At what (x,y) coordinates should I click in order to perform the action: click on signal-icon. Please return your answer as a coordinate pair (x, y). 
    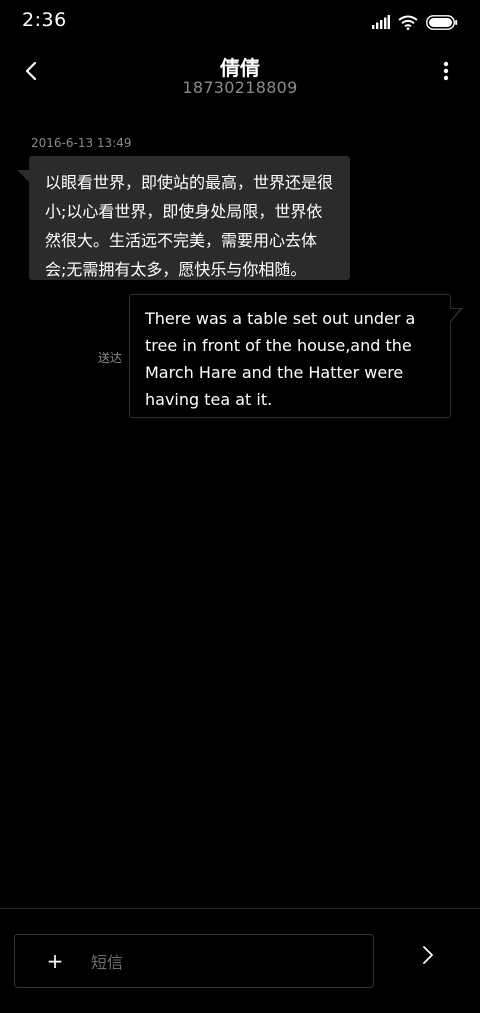
    Looking at the image, I should click on (381, 22).